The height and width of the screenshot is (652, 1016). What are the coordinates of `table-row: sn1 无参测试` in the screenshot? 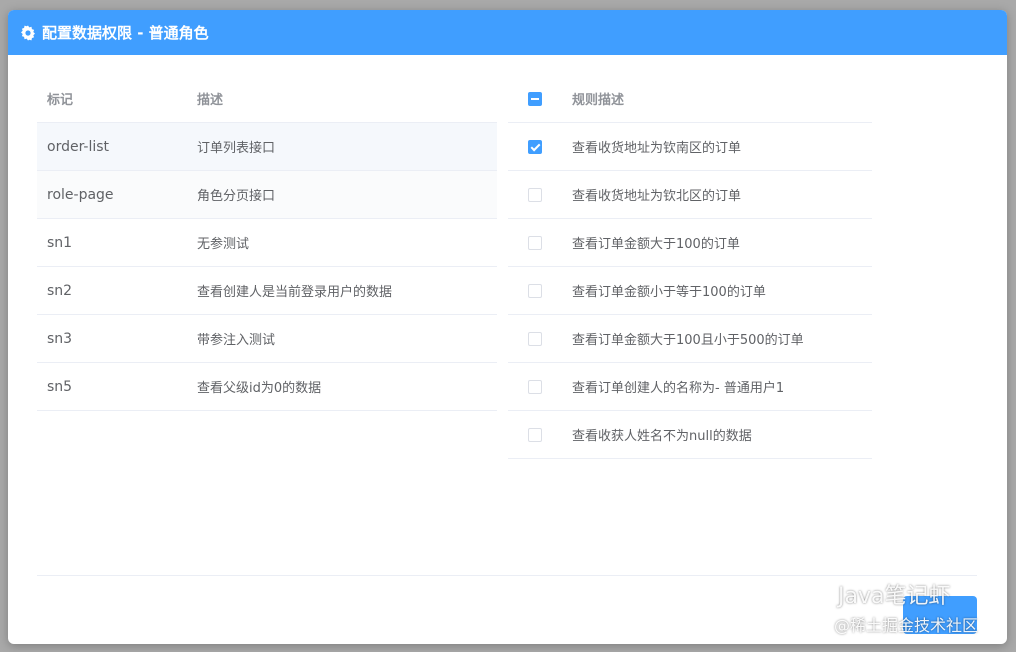 It's located at (267, 243).